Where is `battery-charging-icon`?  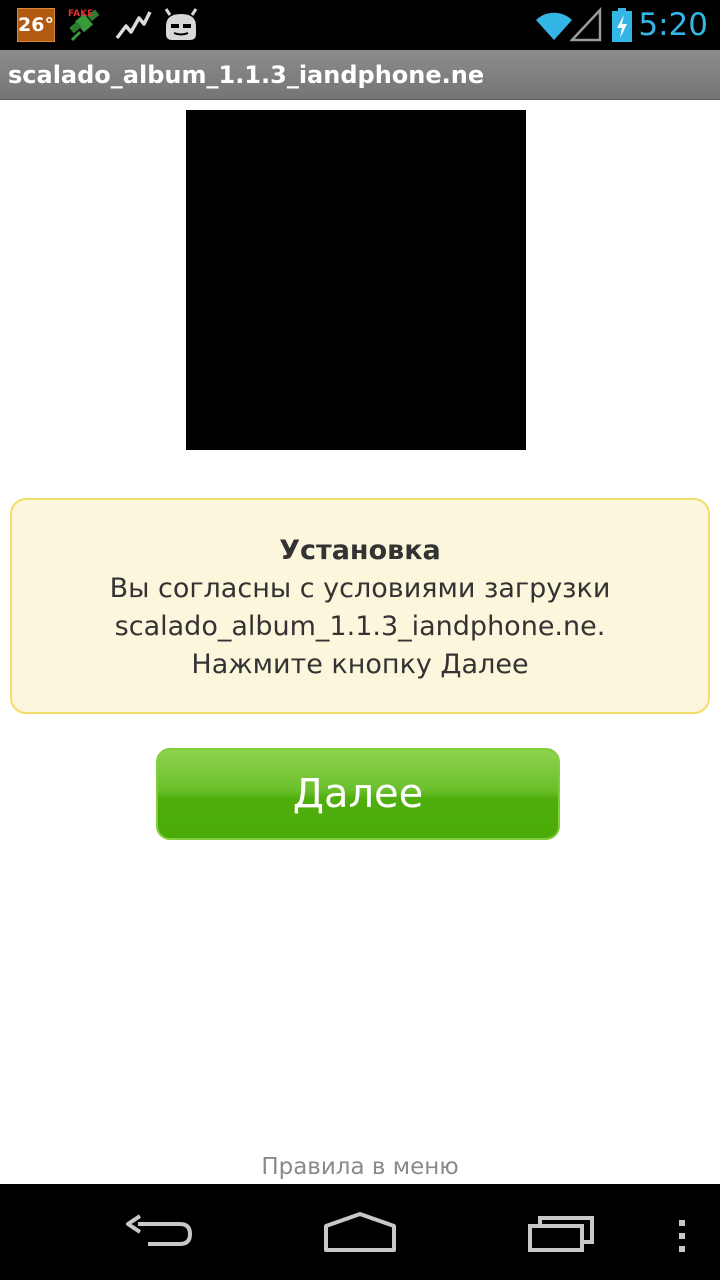
battery-charging-icon is located at coordinates (622, 27).